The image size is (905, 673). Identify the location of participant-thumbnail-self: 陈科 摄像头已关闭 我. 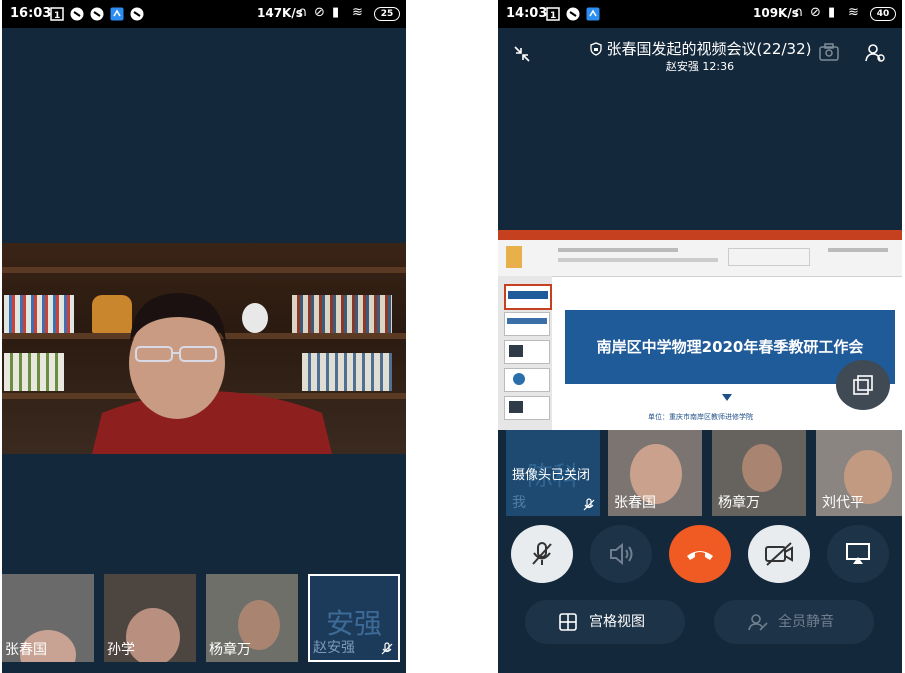
(553, 473).